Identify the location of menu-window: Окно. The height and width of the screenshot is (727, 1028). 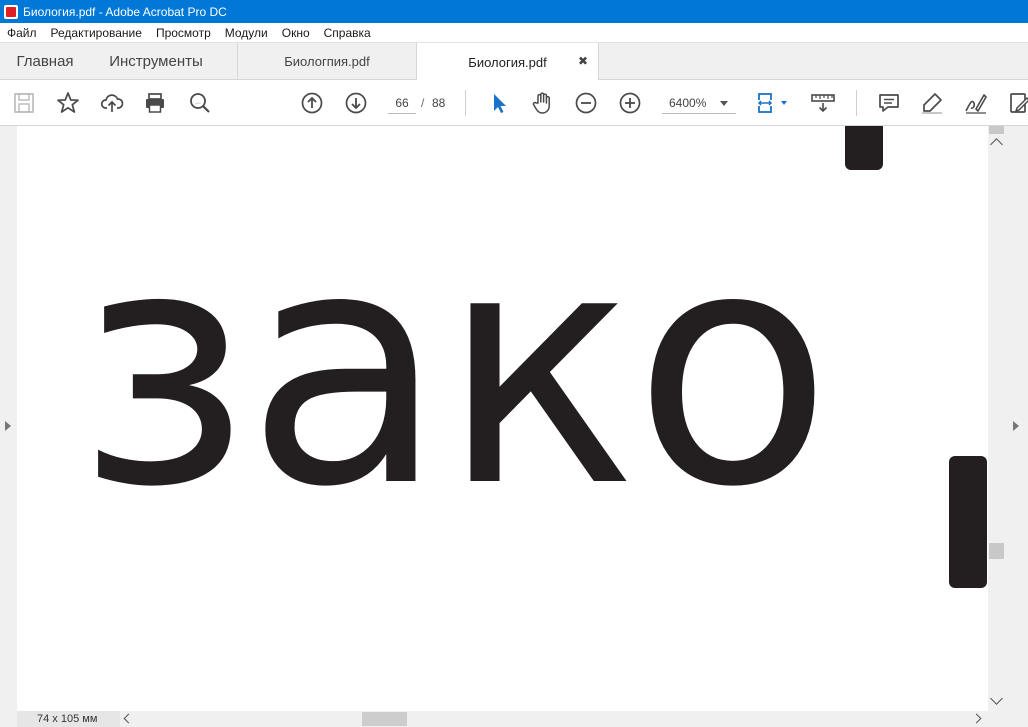
(296, 33).